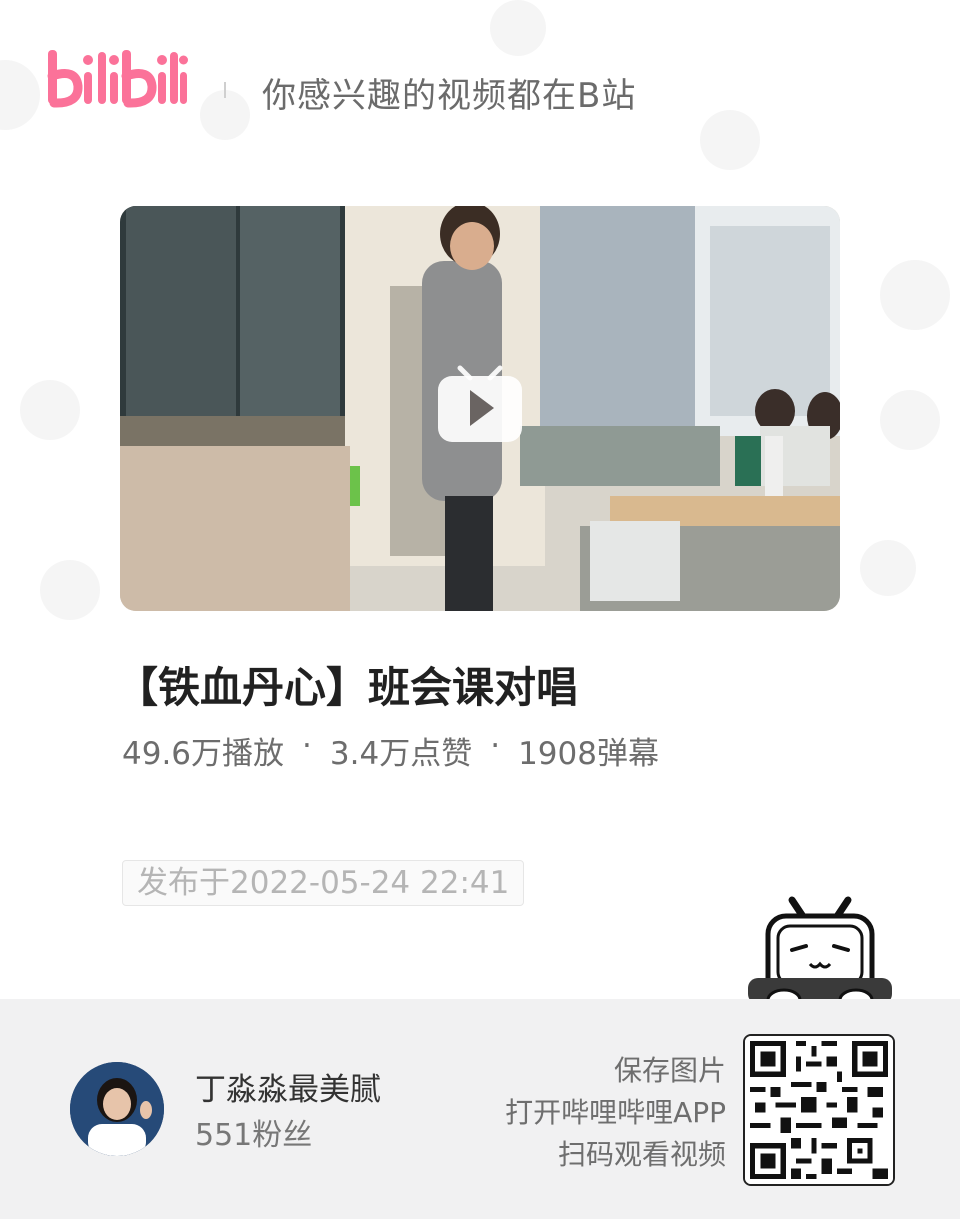  I want to click on share-header: 你感兴趣的视频都在B站, so click(480, 90).